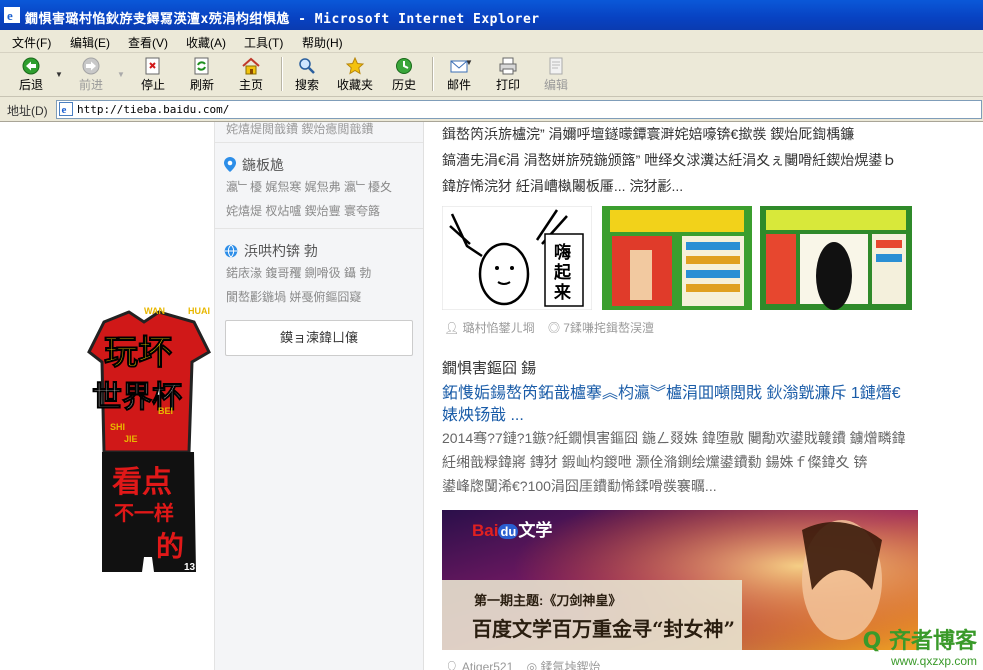  Describe the element at coordinates (309, 211) in the screenshot. I see `sidebar-item-row: 姹熺煶 杈炶嚧 鍥炲寷 寰夸簬` at that location.